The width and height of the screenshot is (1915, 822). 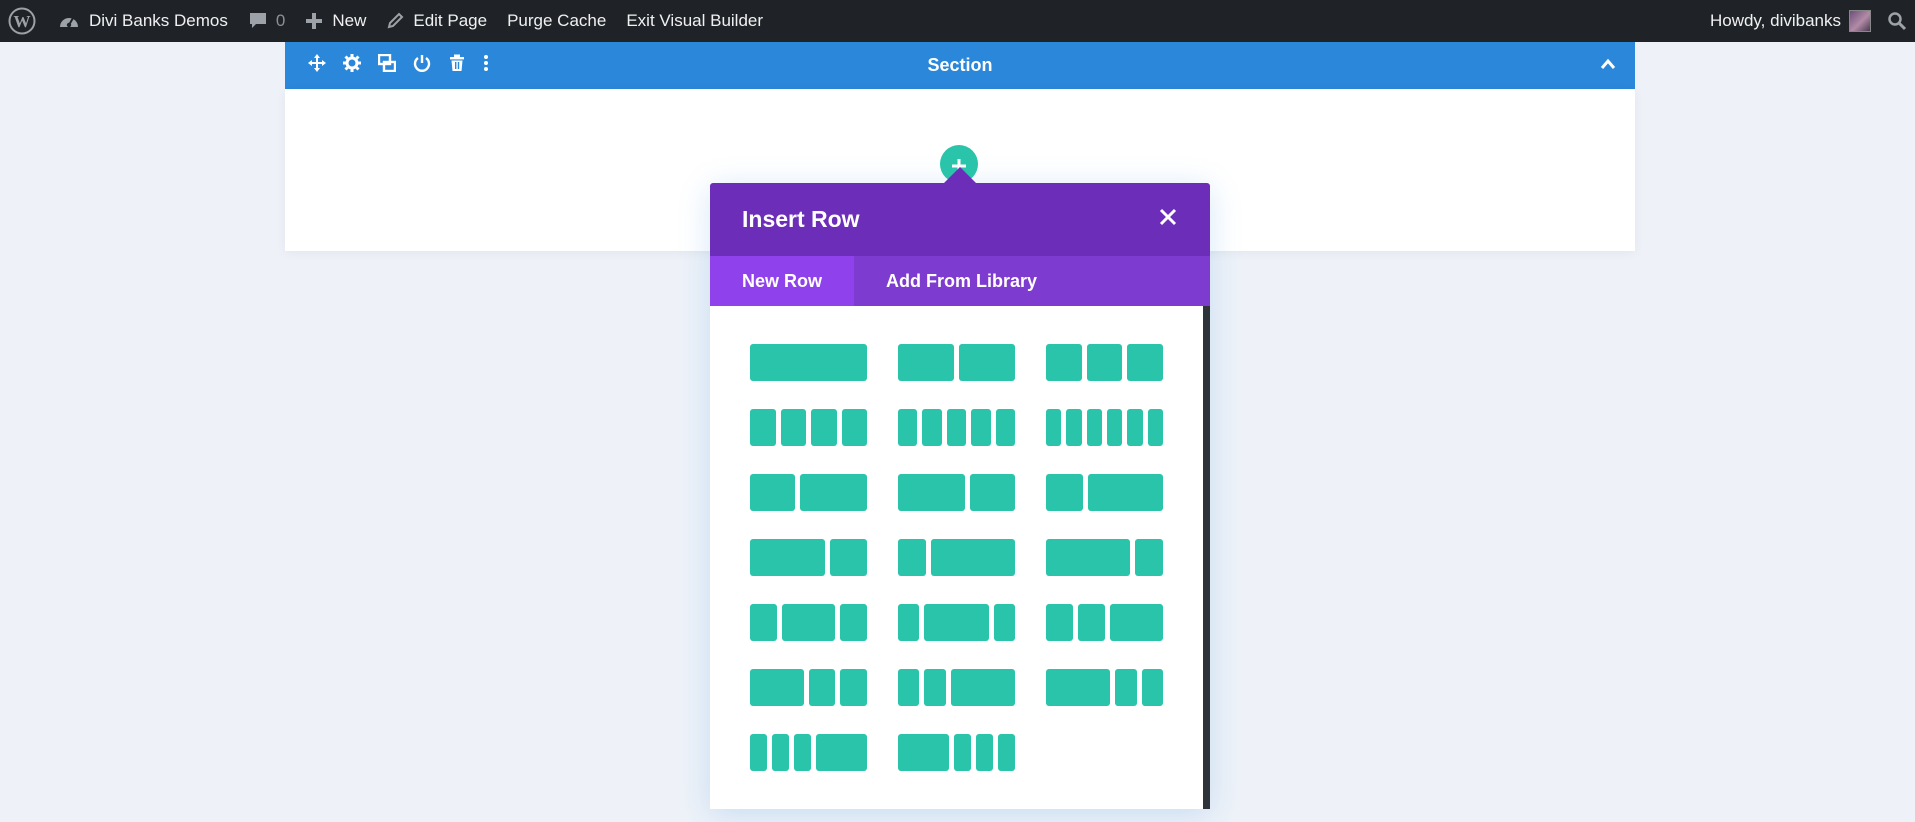 I want to click on edit-page-link: Edit Page, so click(x=436, y=21).